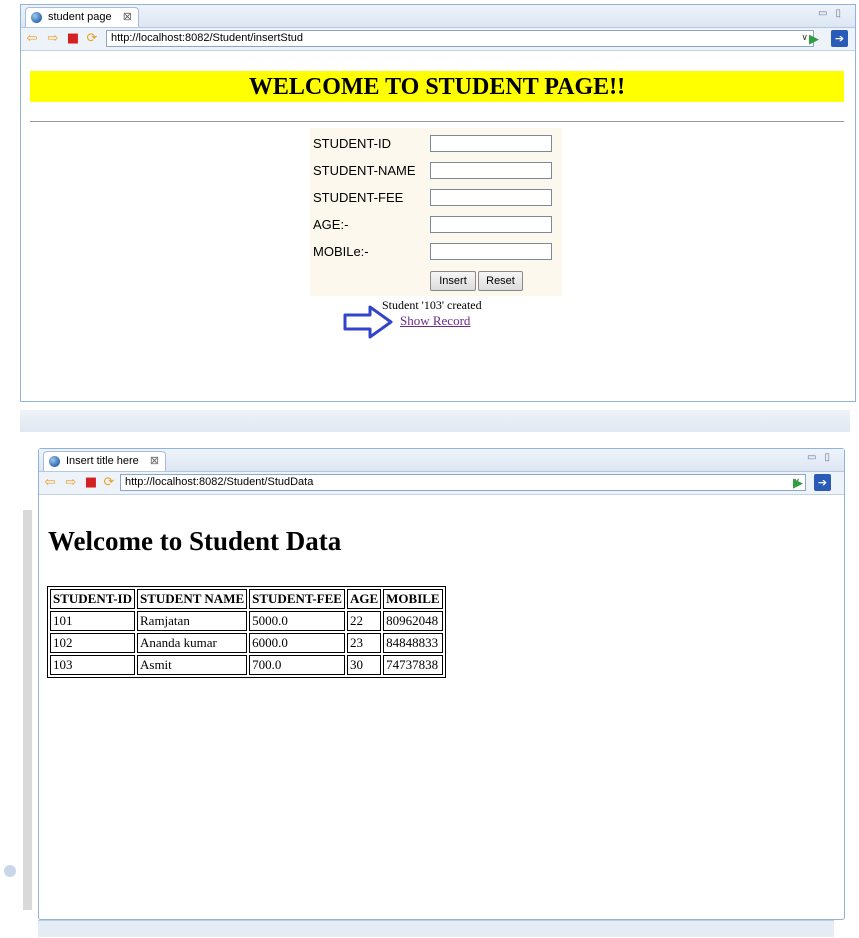 Image resolution: width=859 pixels, height=938 pixels. What do you see at coordinates (453, 281) in the screenshot?
I see `insert-button: Insert` at bounding box center [453, 281].